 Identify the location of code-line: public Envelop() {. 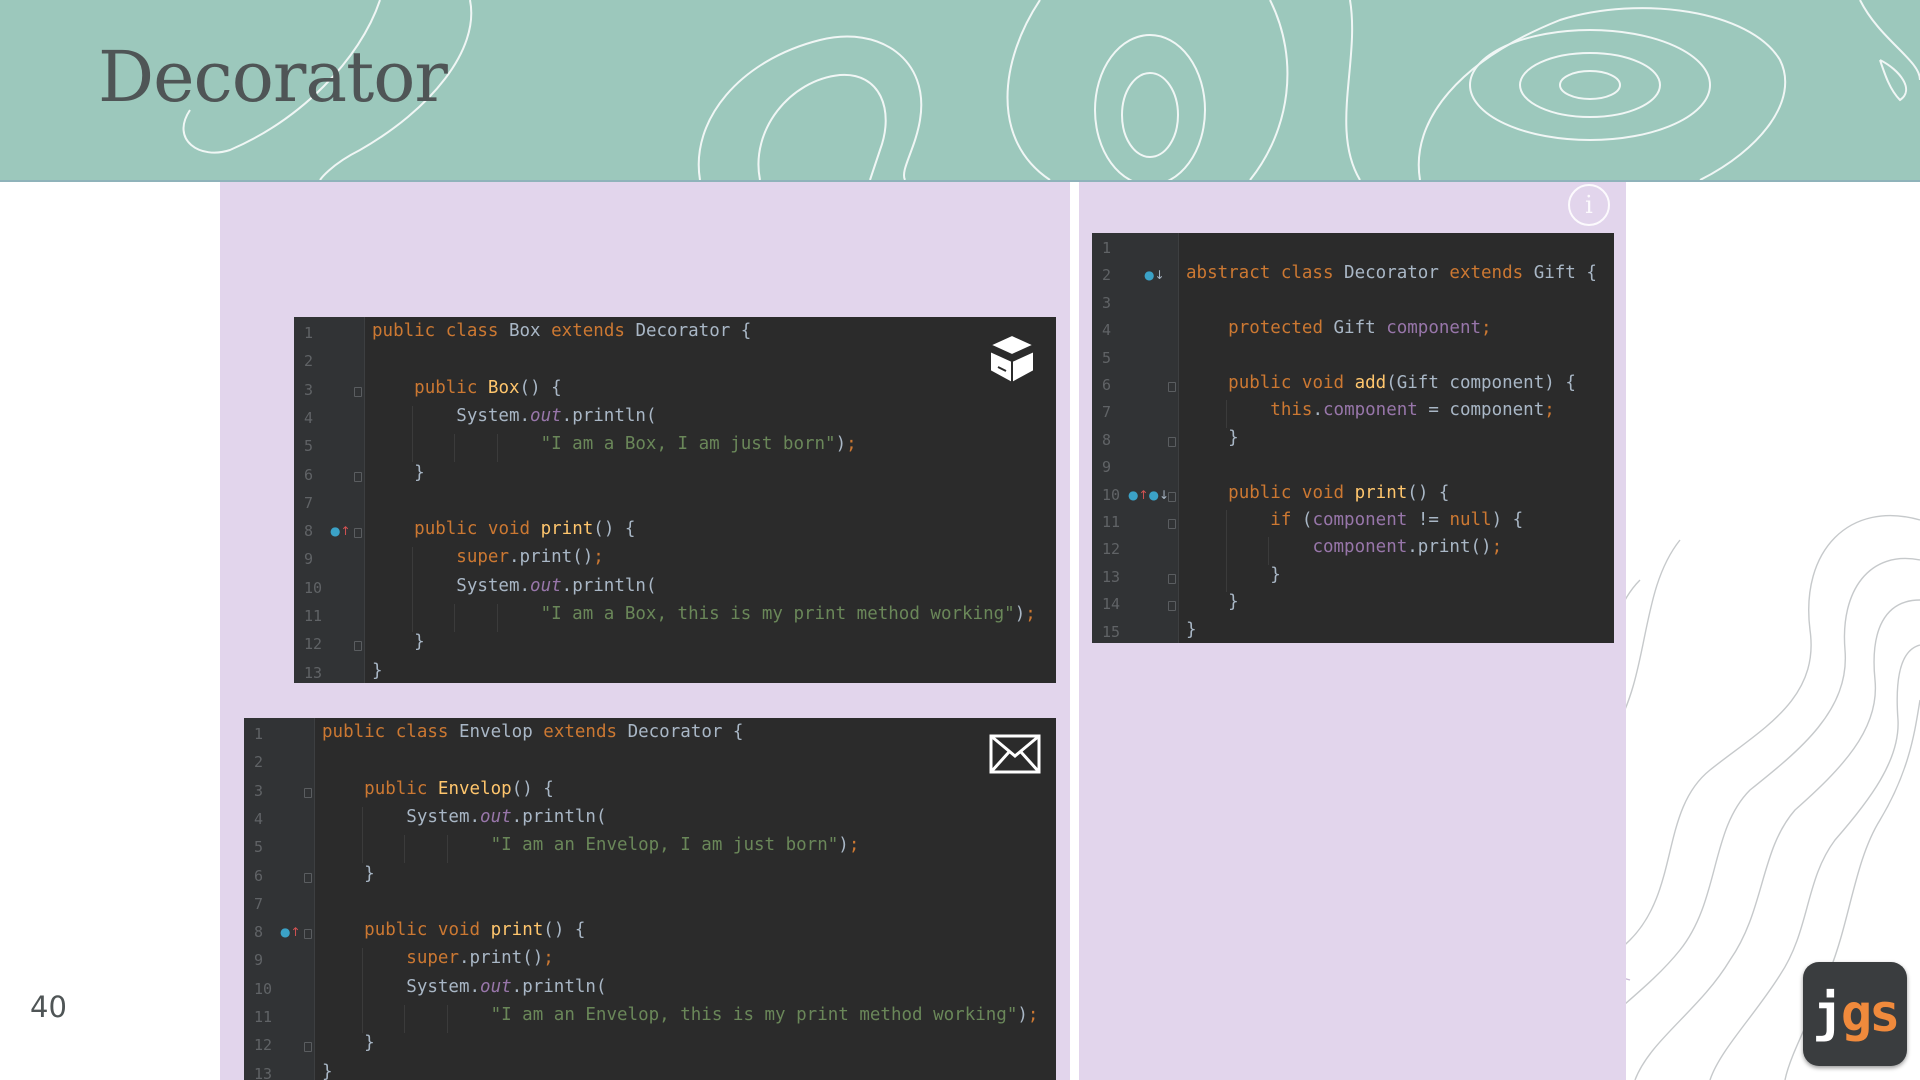
(459, 788).